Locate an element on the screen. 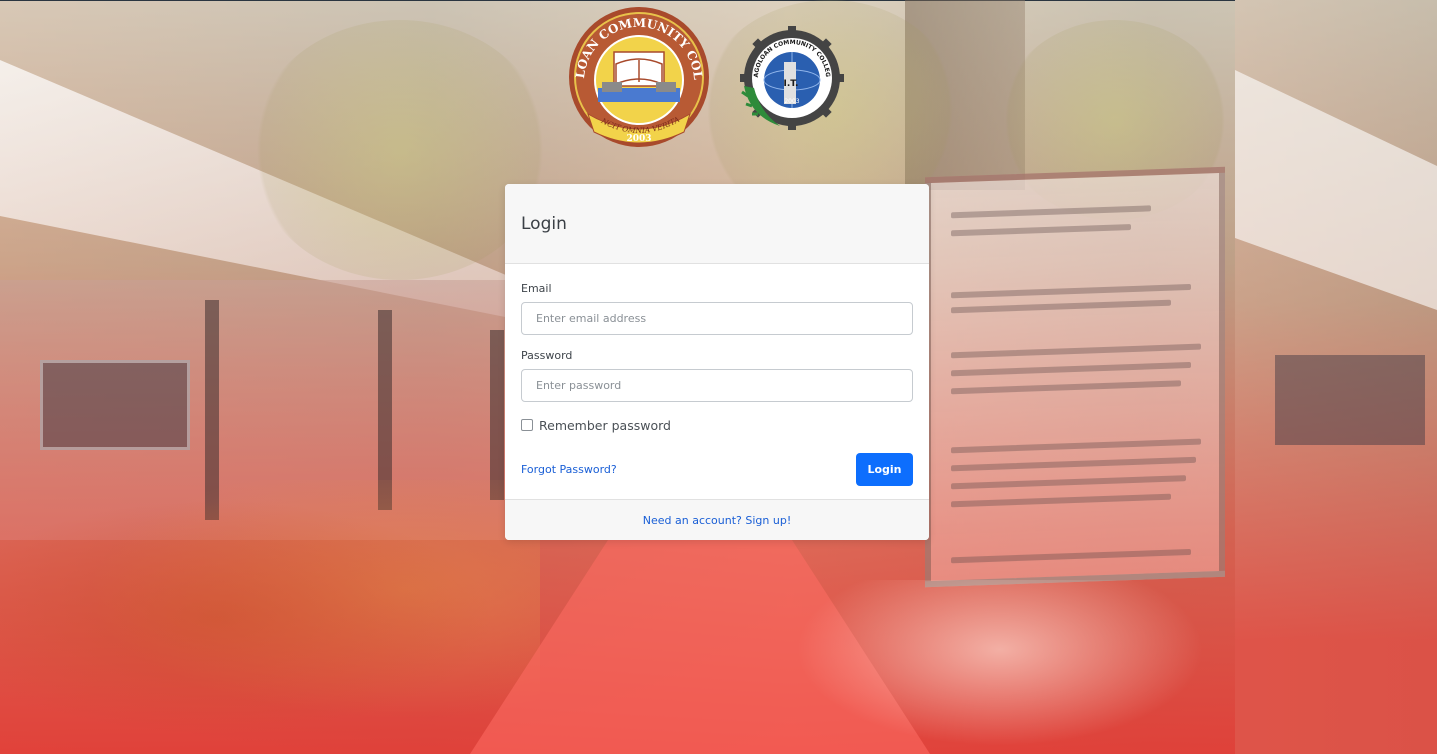  it-department-logo: I.T. 2003 TAGOLOAN COMMUNITY COLLEGE is located at coordinates (792, 78).